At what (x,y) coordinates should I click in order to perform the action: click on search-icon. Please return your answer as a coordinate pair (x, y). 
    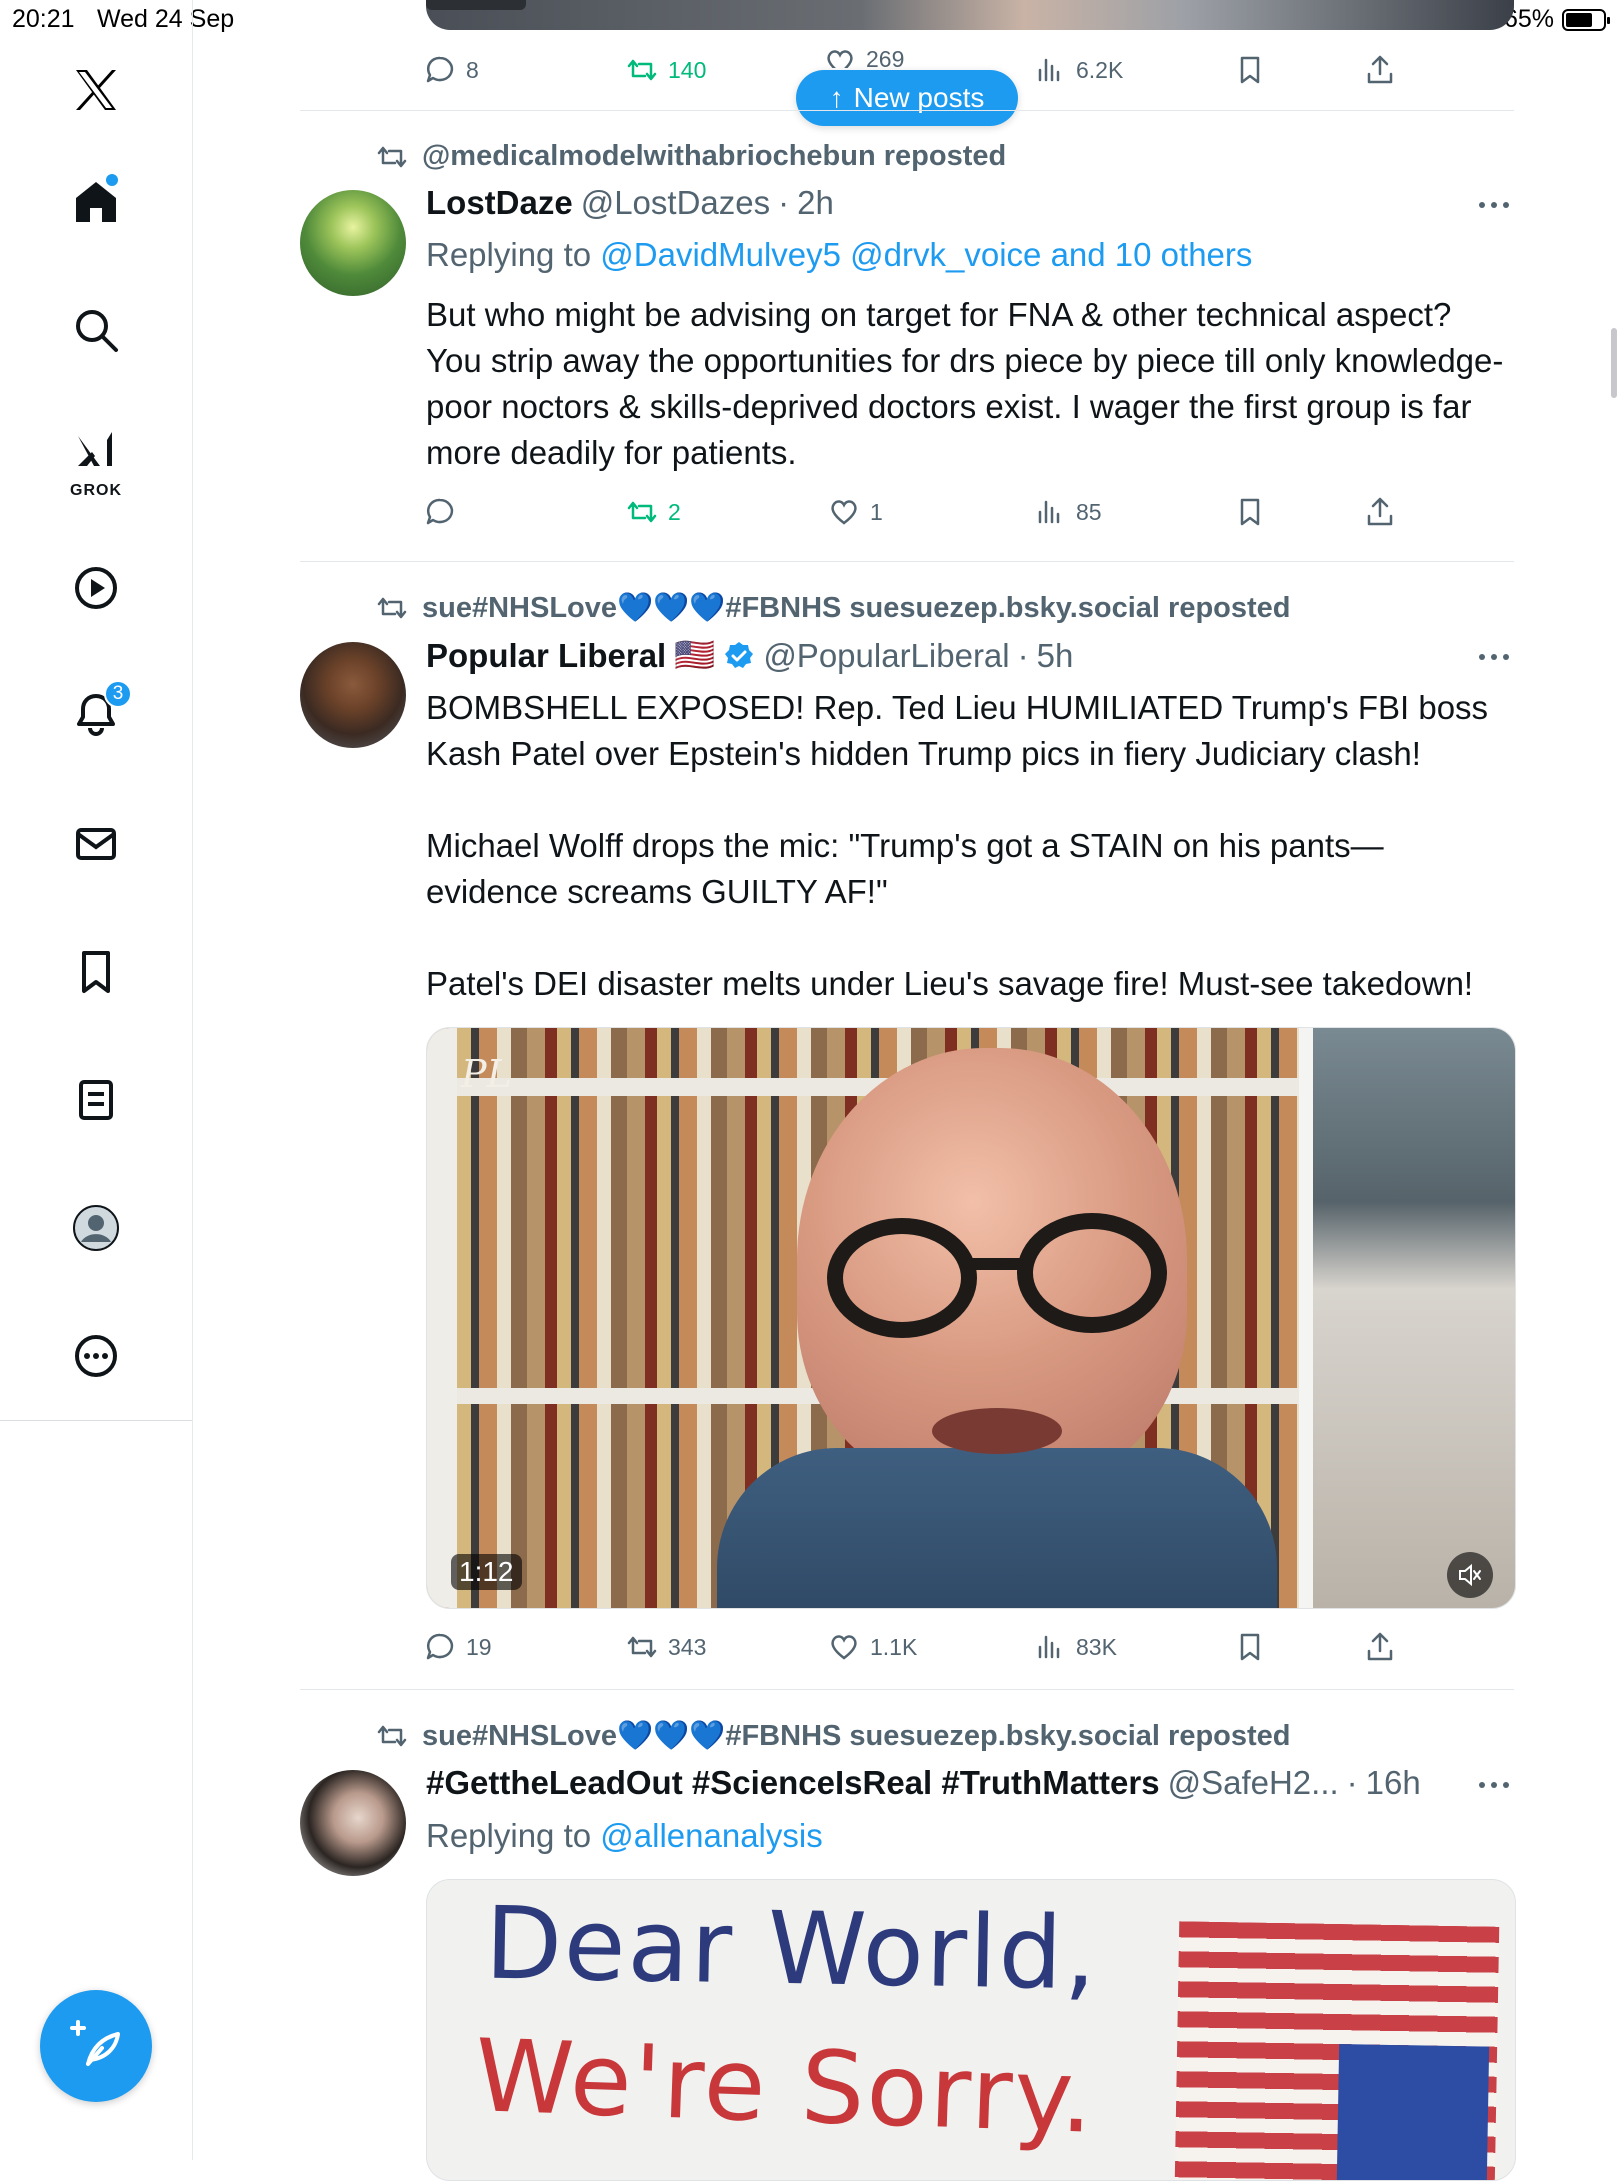
    Looking at the image, I should click on (97, 331).